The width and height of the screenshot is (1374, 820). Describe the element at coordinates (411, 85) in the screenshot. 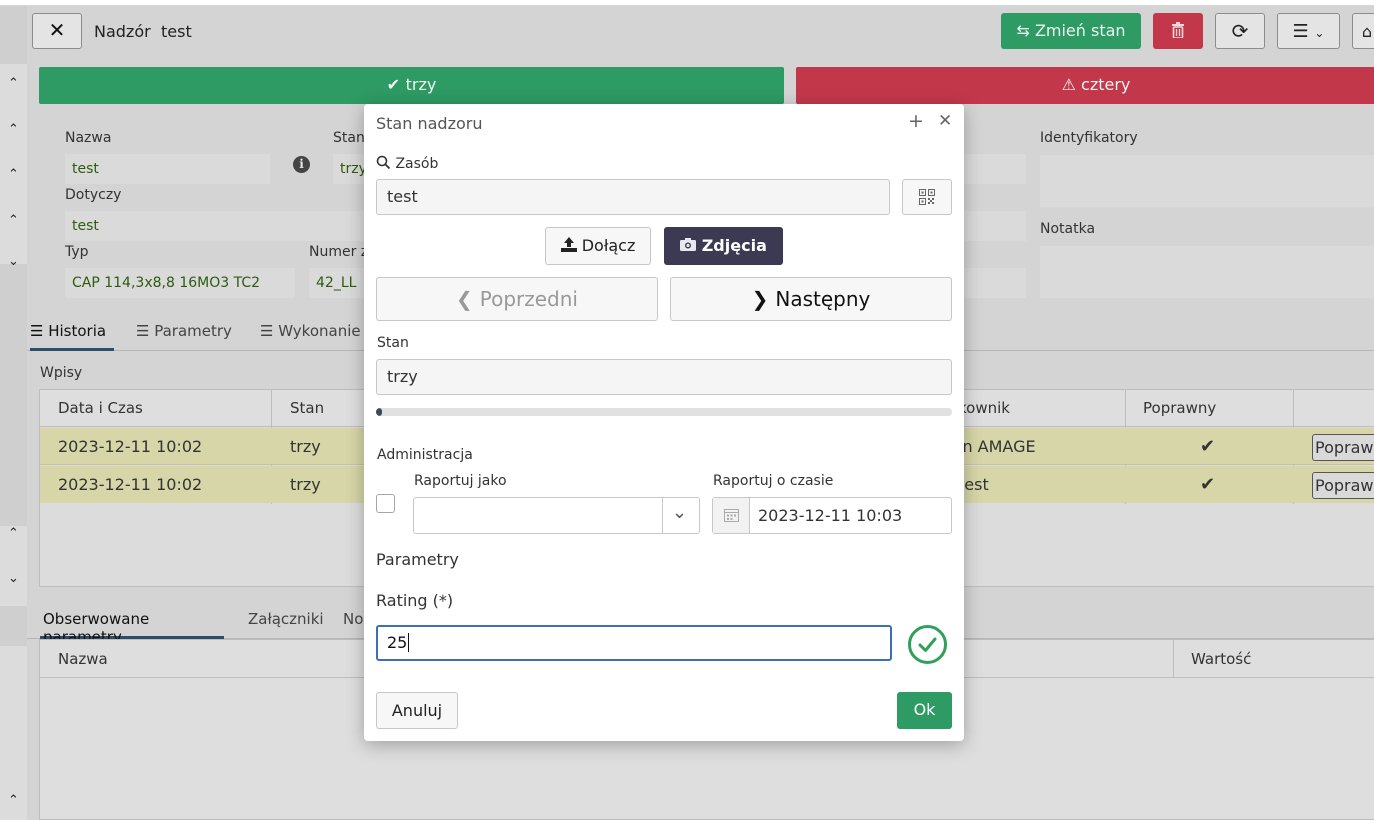

I see `status-band-good: ✔ trzy` at that location.